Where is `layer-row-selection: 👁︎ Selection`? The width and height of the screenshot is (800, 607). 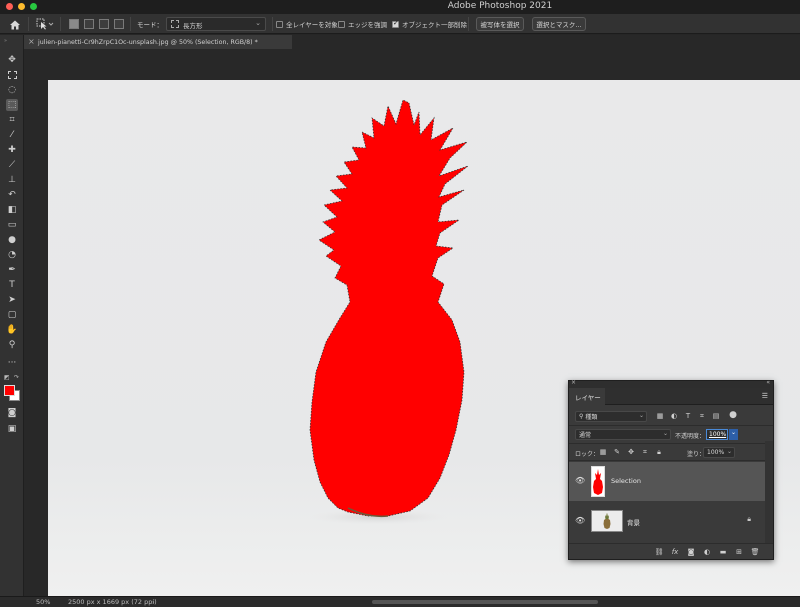 layer-row-selection: 👁︎ Selection is located at coordinates (667, 481).